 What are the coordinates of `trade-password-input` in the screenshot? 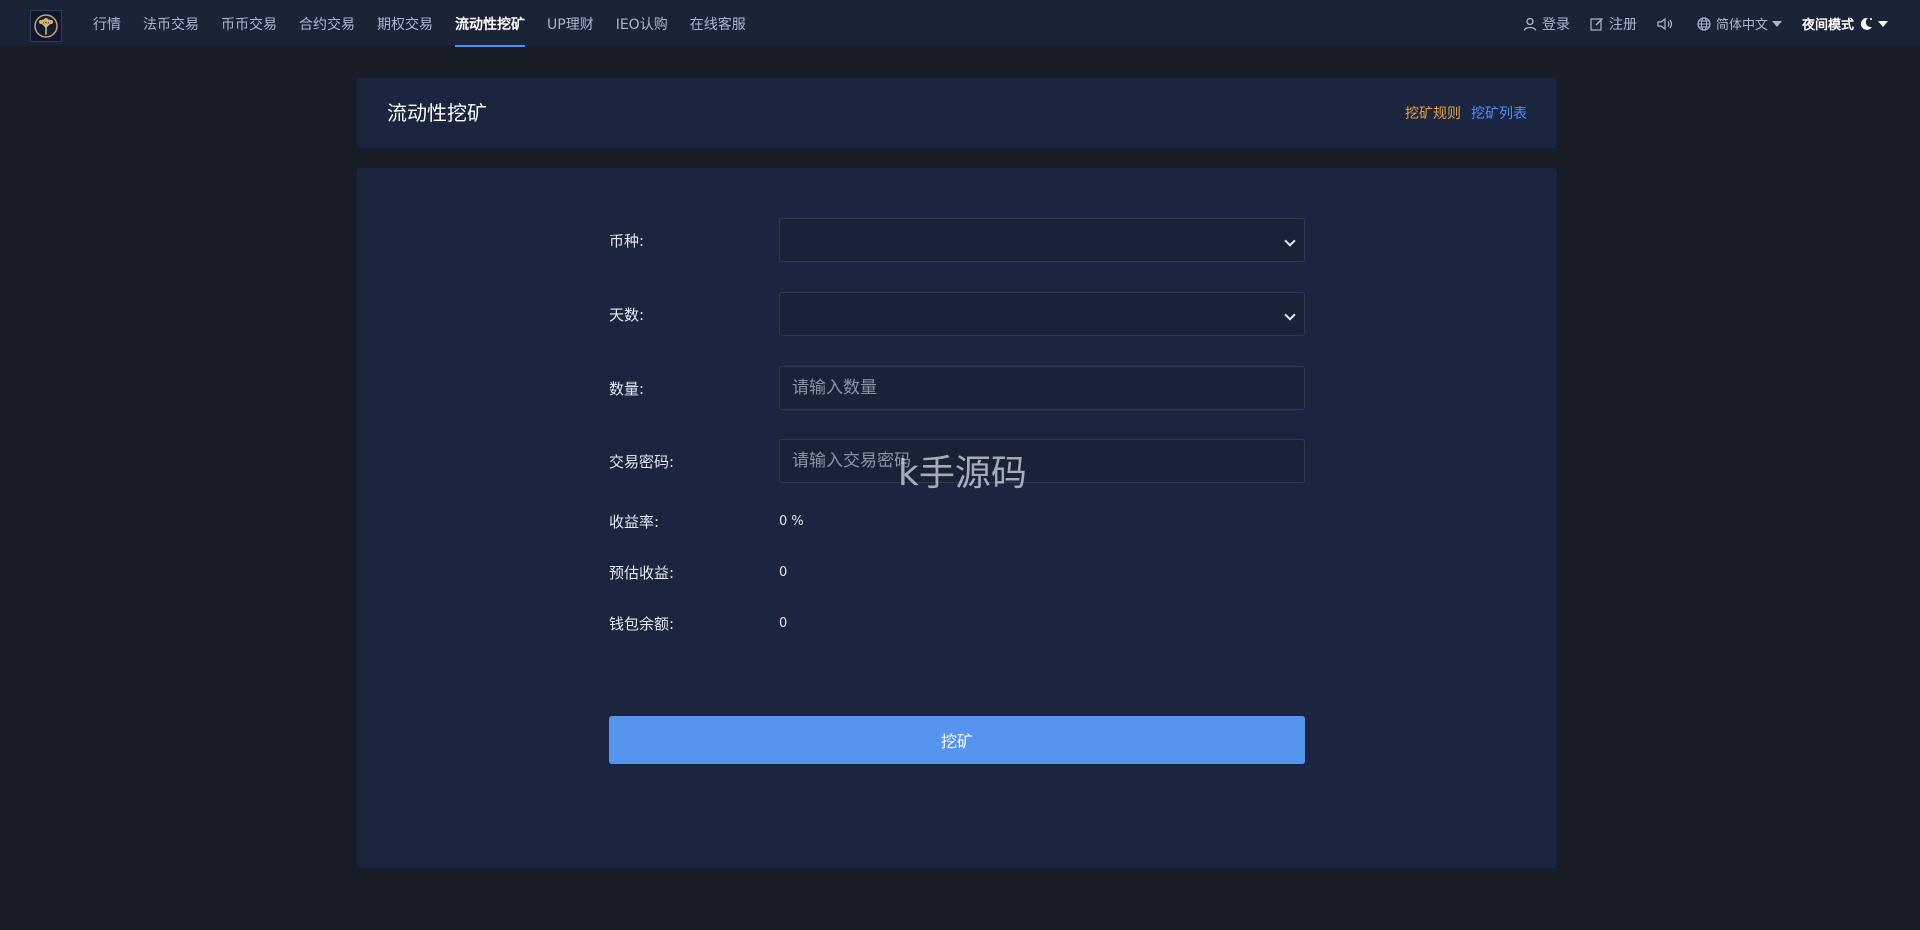 It's located at (1042, 461).